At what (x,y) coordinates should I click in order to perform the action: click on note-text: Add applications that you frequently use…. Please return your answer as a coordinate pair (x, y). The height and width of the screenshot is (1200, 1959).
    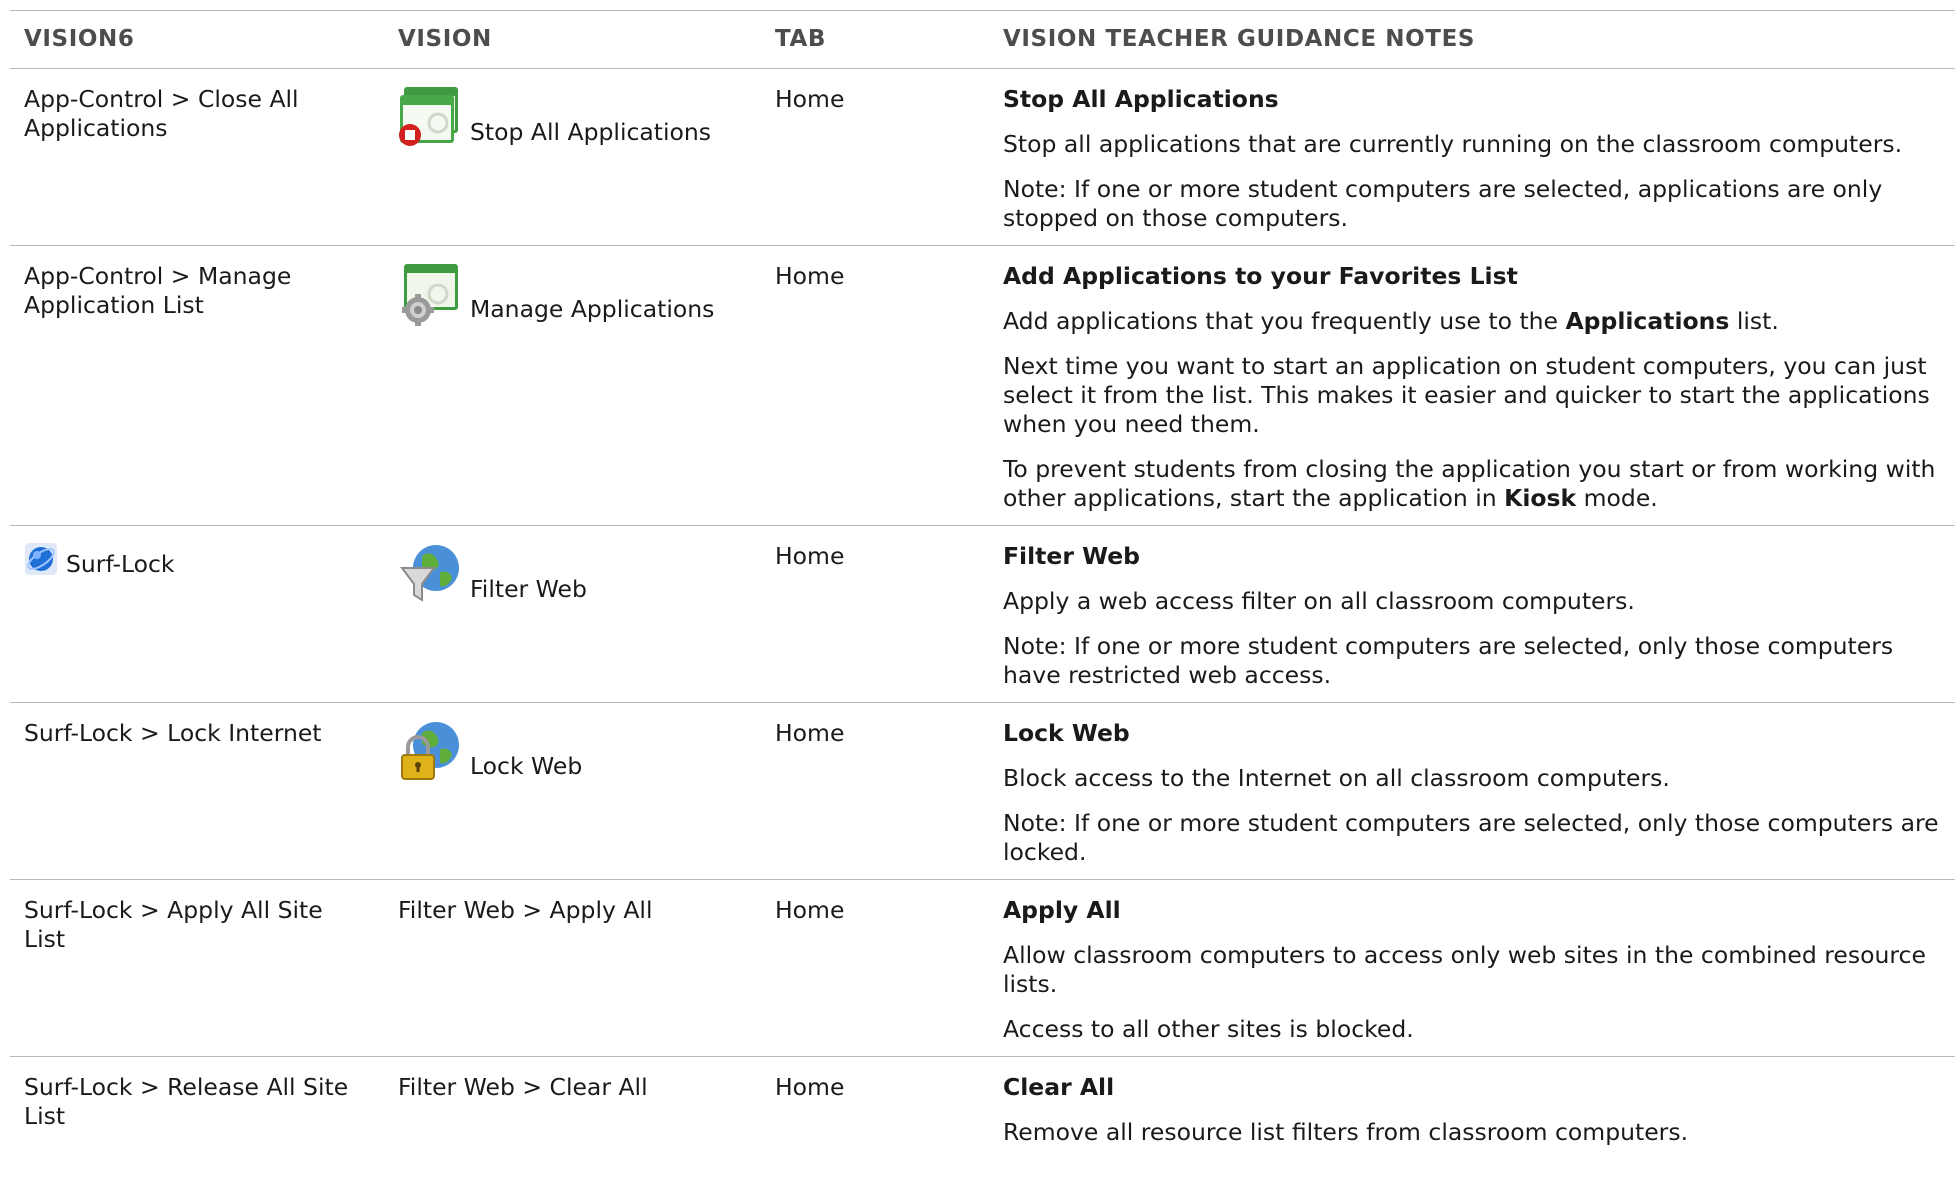
    Looking at the image, I should click on (1284, 321).